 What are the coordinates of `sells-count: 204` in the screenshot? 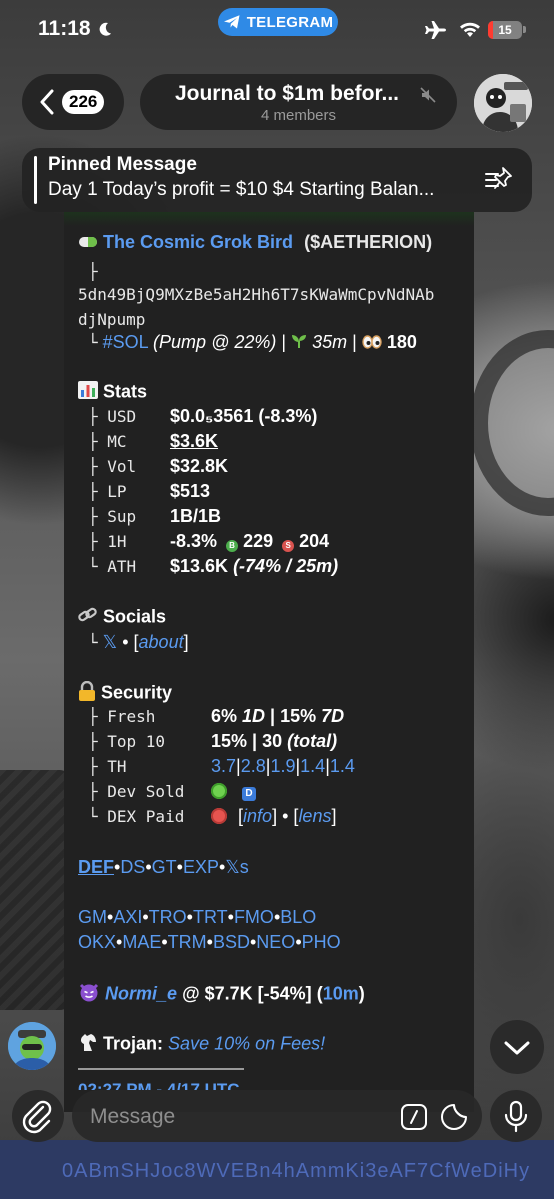 It's located at (314, 541).